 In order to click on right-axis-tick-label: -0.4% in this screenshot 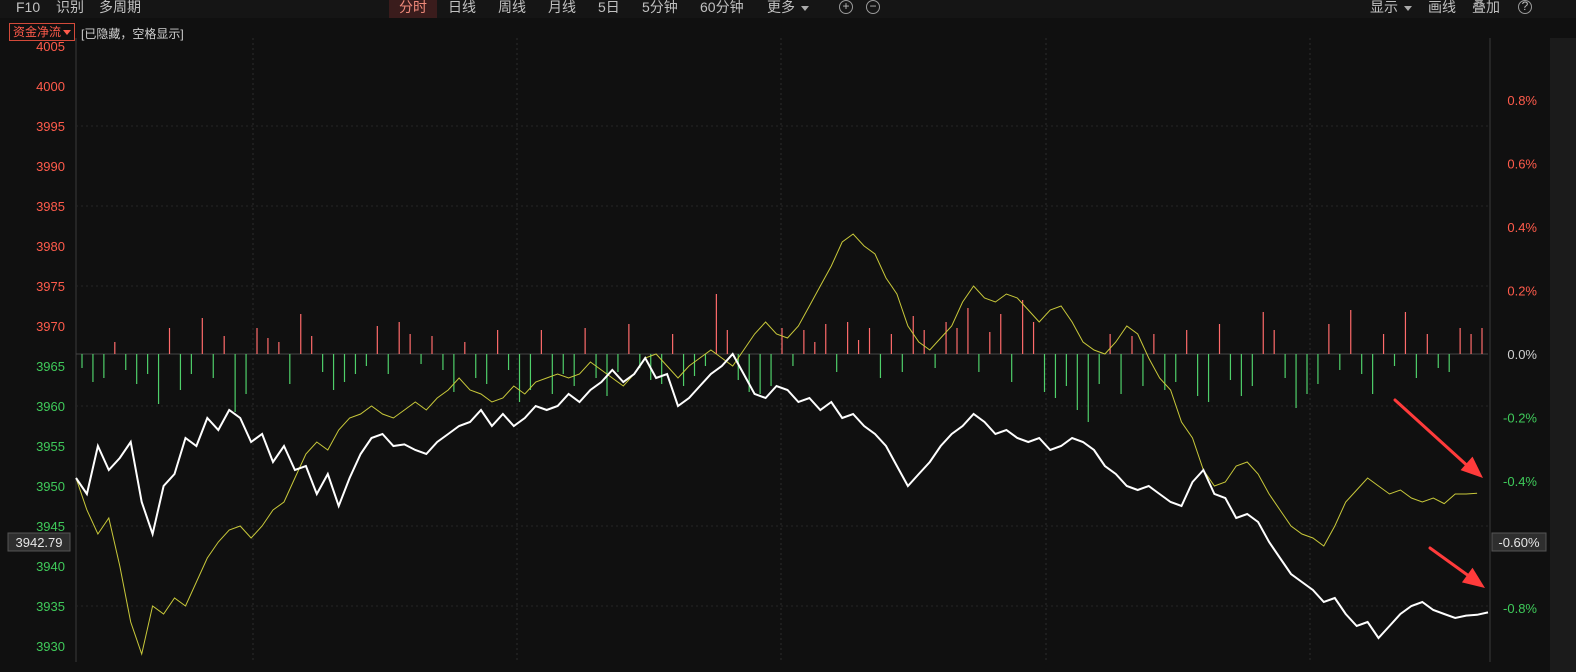, I will do `click(1520, 481)`.